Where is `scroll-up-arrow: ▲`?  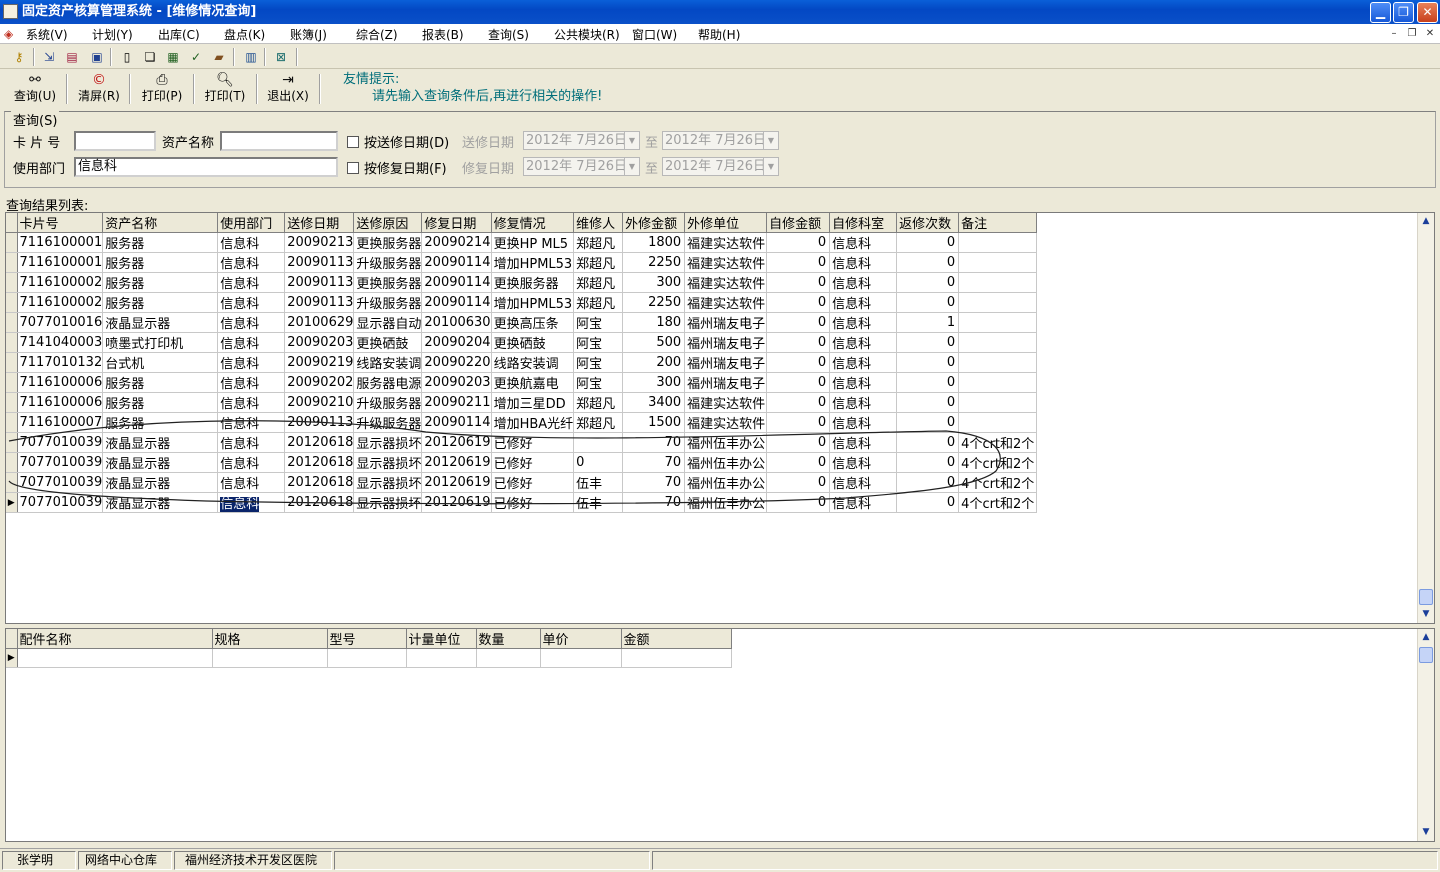
scroll-up-arrow: ▲ is located at coordinates (1426, 221).